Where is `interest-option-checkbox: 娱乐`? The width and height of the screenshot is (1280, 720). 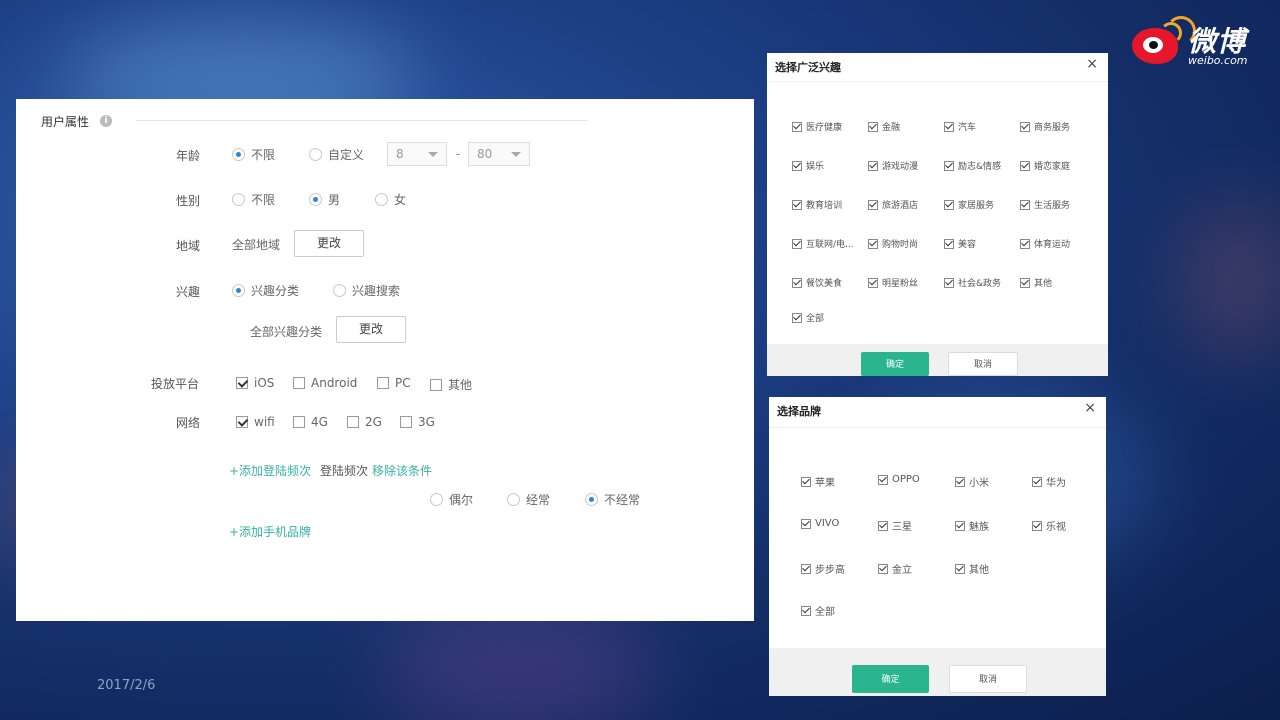 interest-option-checkbox: 娱乐 is located at coordinates (808, 165).